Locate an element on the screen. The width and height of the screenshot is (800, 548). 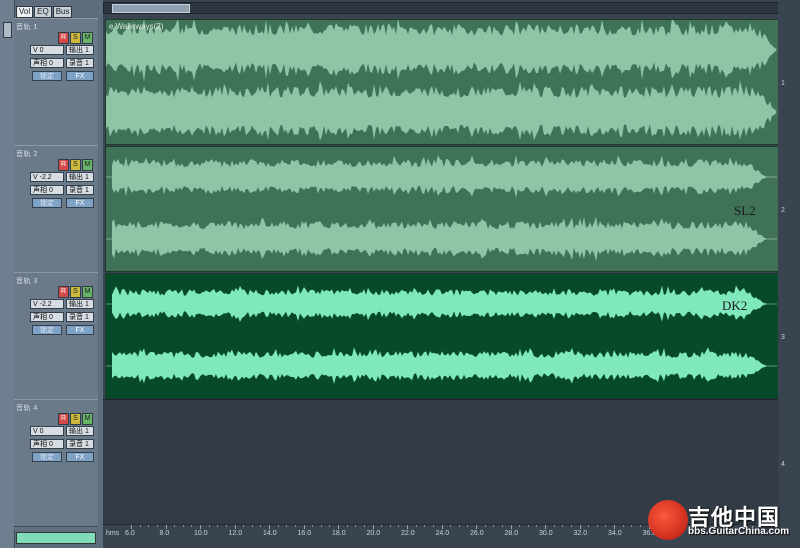
tab-vol: Vol is located at coordinates (25, 12).